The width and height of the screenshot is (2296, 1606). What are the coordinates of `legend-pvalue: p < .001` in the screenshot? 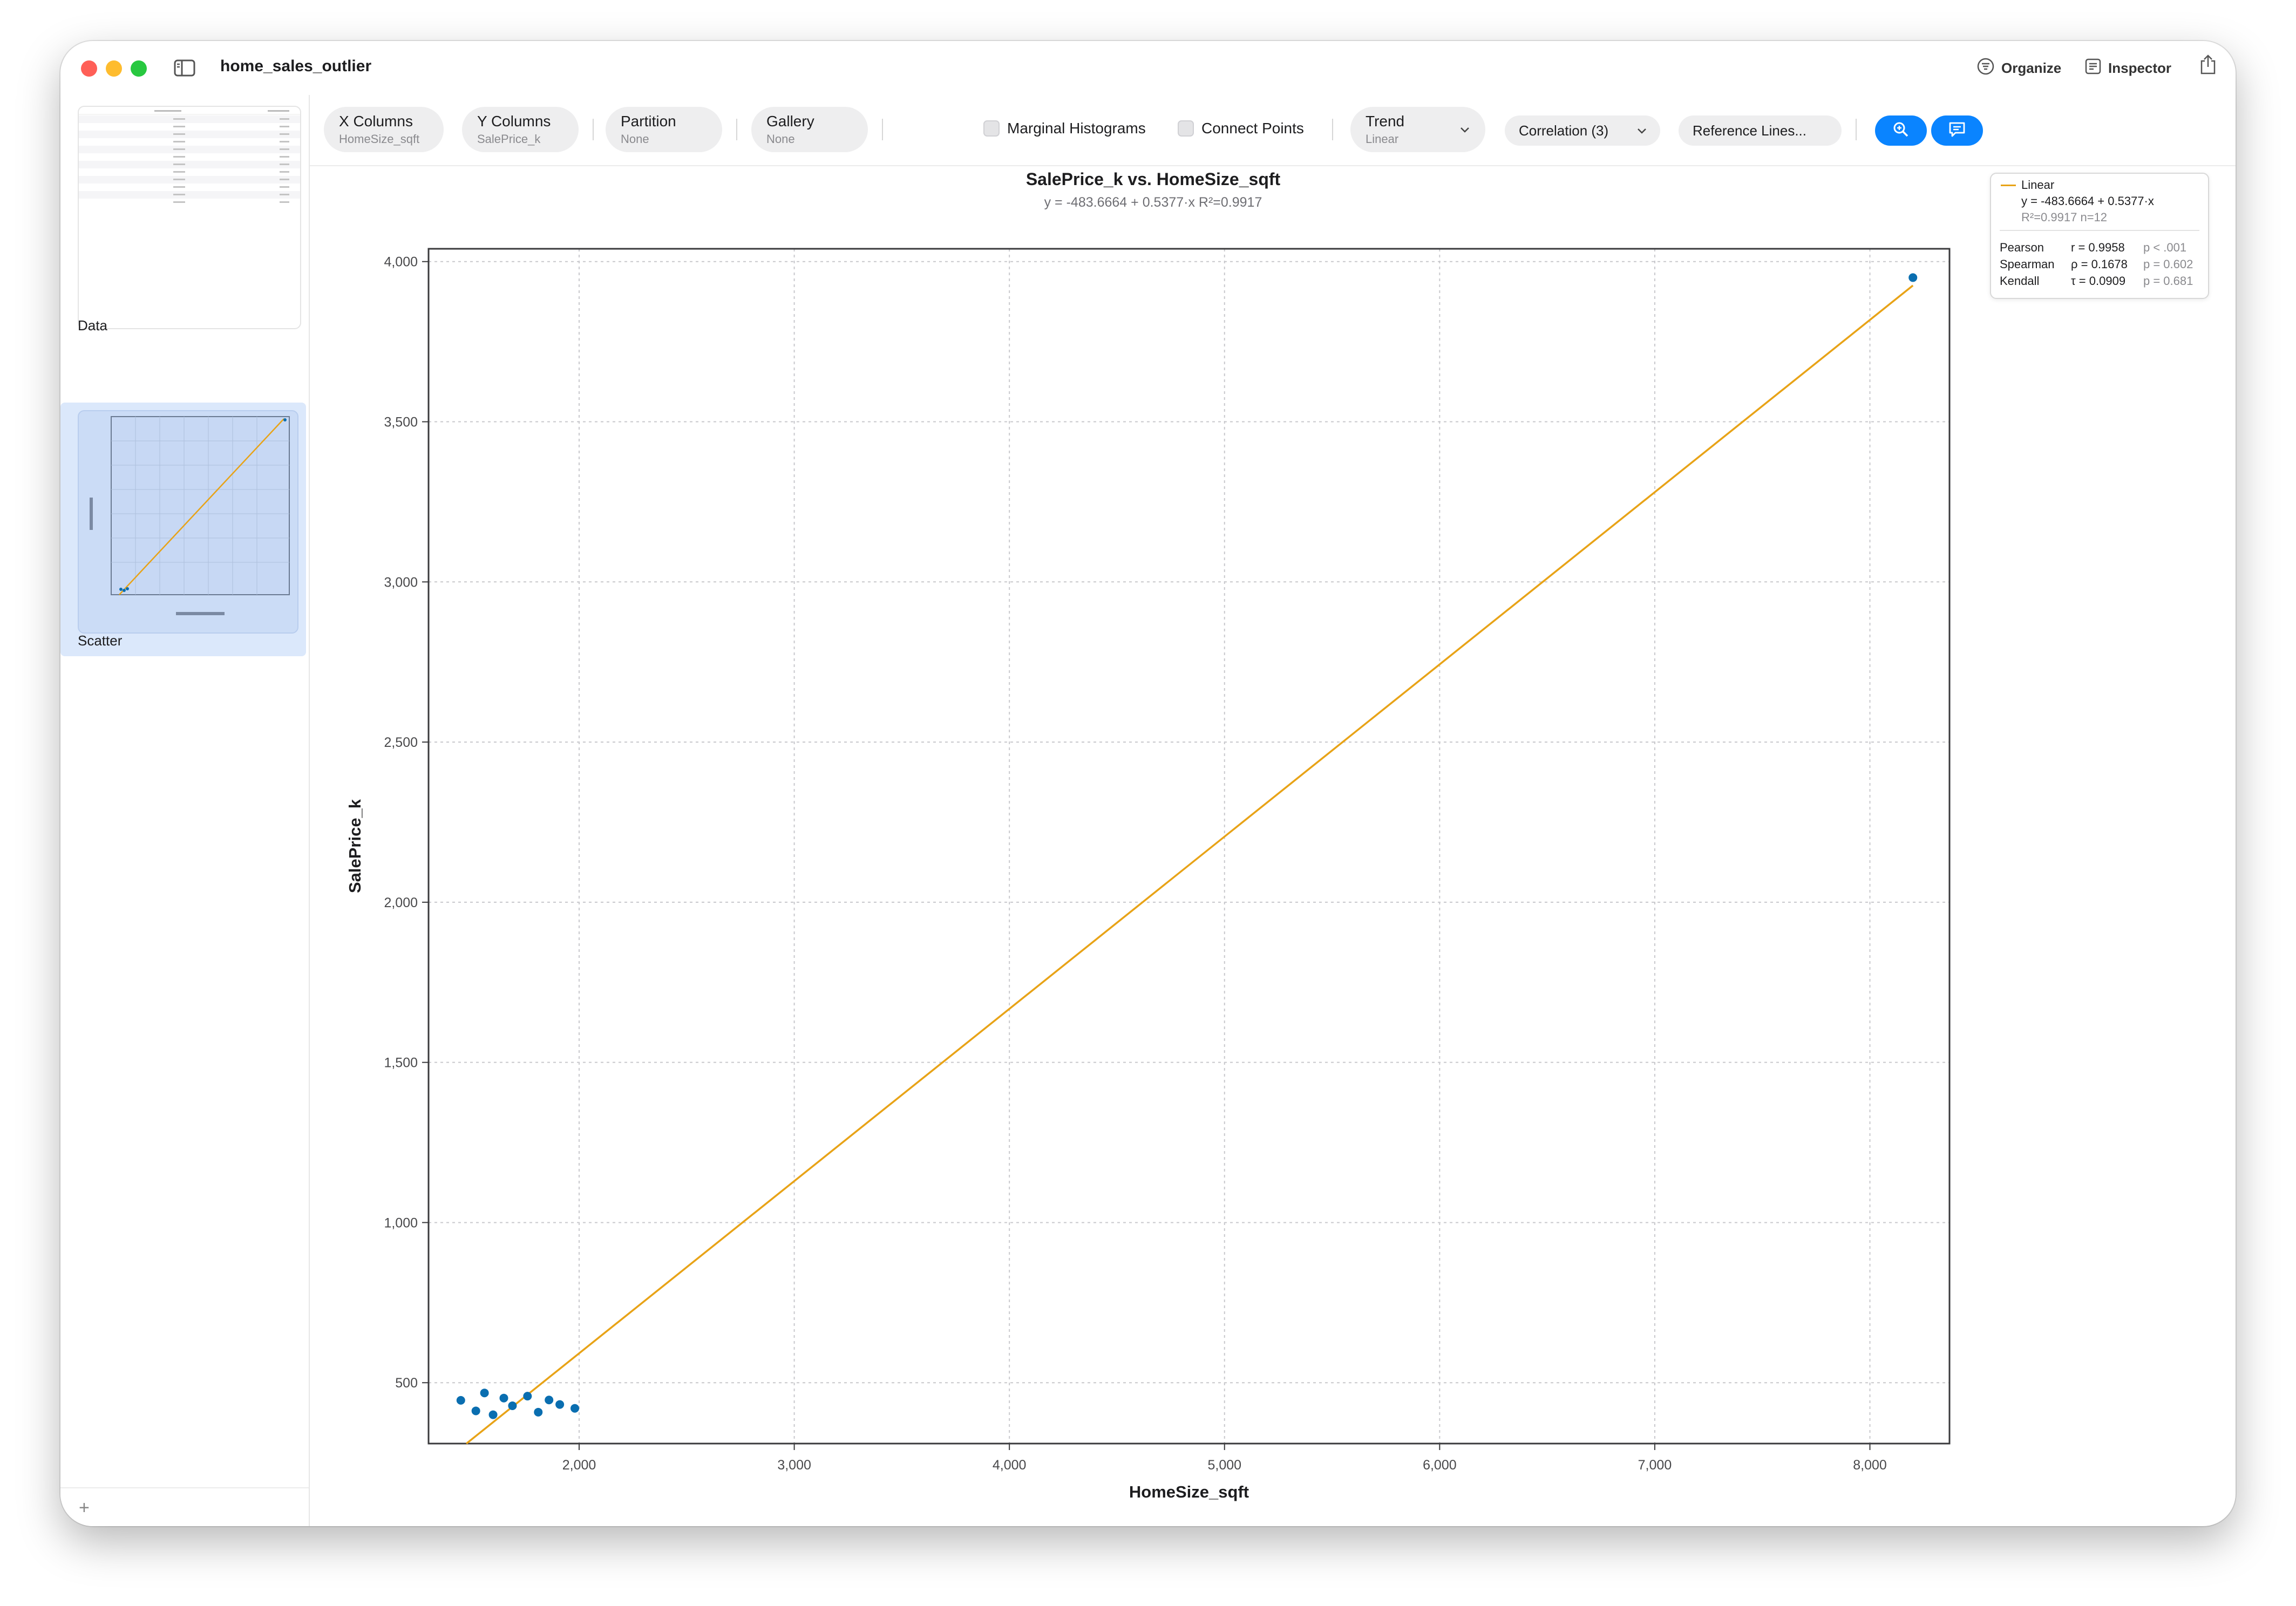 It's located at (2165, 248).